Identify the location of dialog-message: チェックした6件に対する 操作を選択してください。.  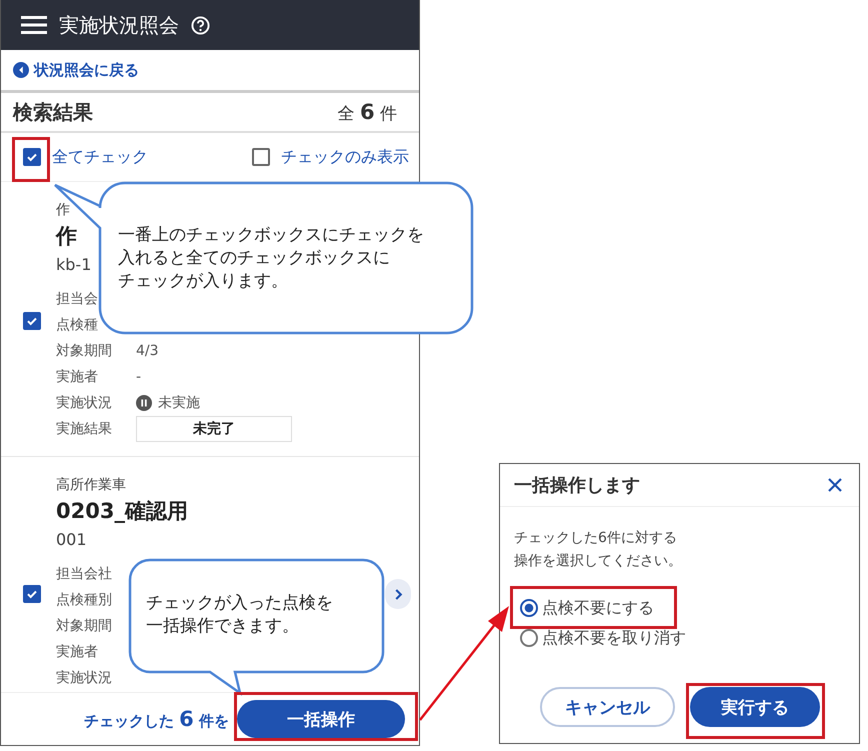
(598, 550).